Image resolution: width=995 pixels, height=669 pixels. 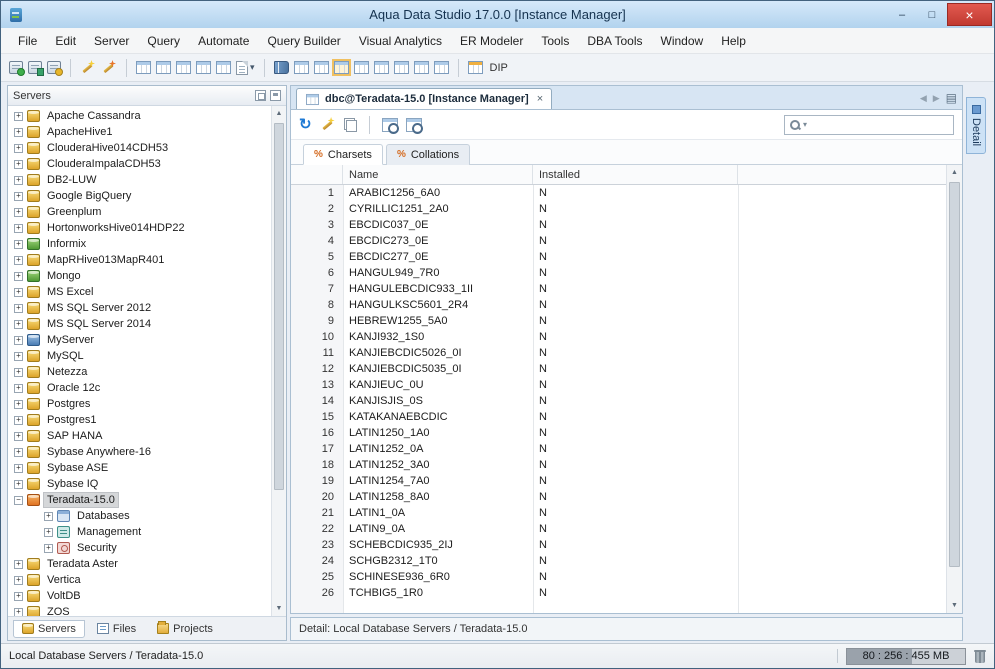 I want to click on tree-vertical-scrollbar: ▲ ▼, so click(x=278, y=361).